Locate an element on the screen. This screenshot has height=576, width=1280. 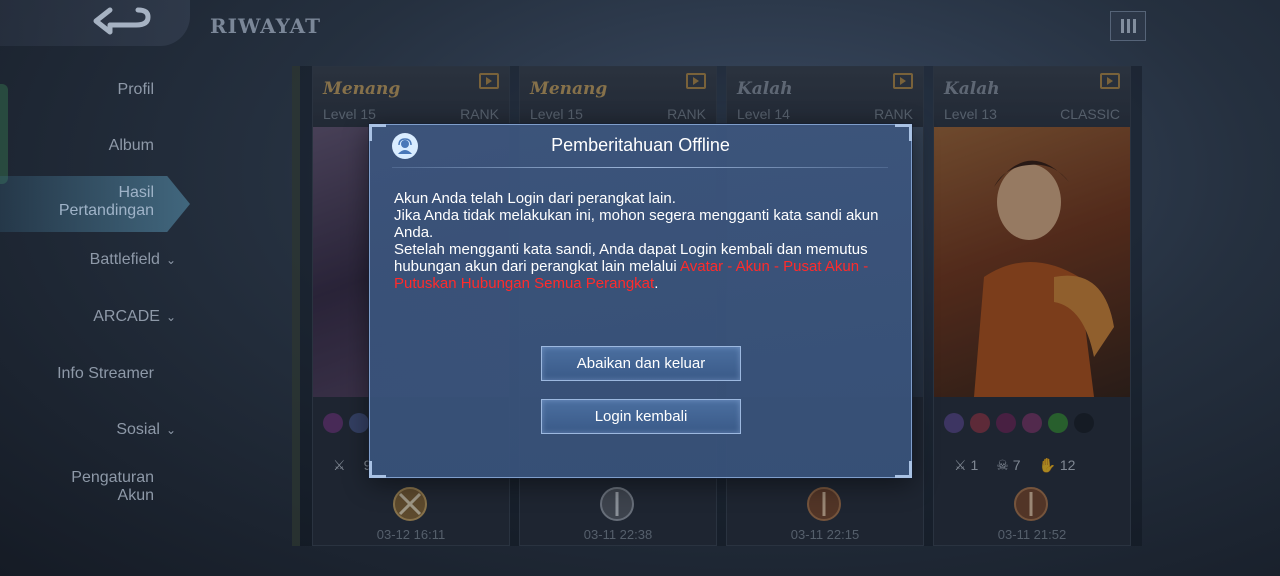
sidebar-item-label: Hasil Pertandingan is located at coordinates (106, 201).